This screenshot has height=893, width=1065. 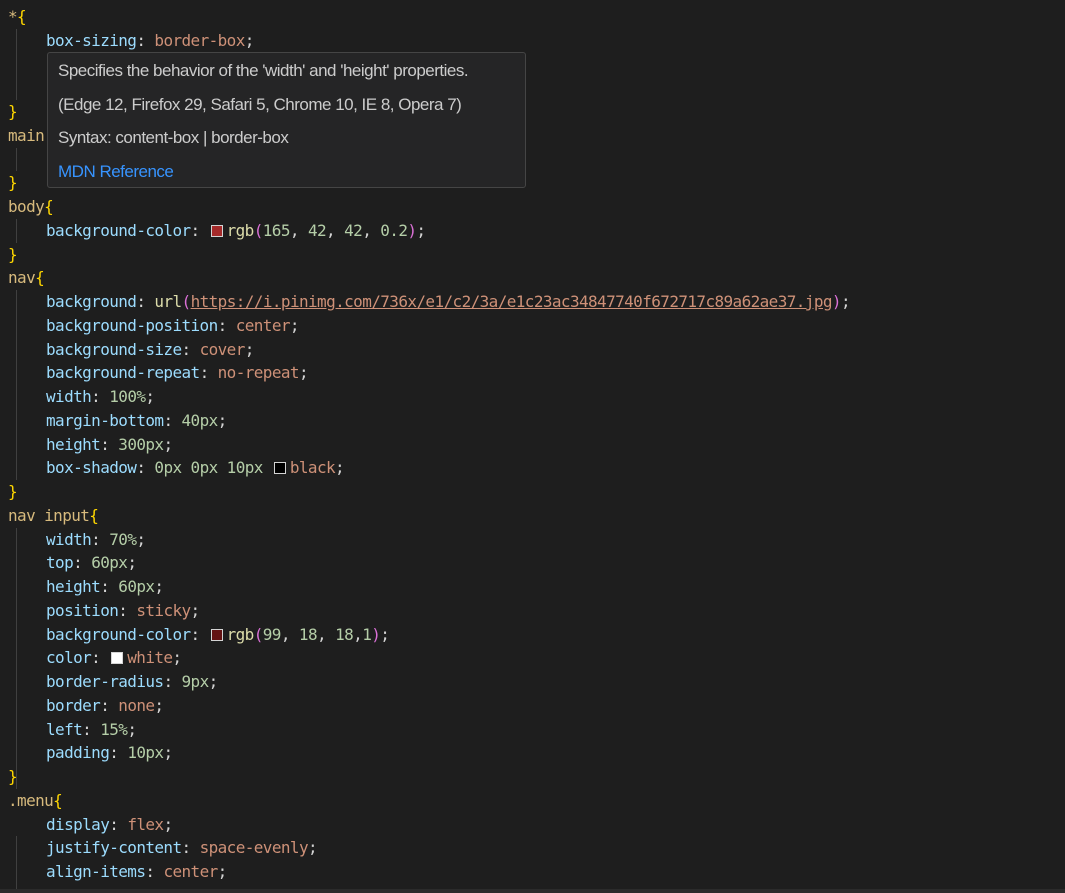 I want to click on code-line: width: 70%;, so click(x=77, y=540).